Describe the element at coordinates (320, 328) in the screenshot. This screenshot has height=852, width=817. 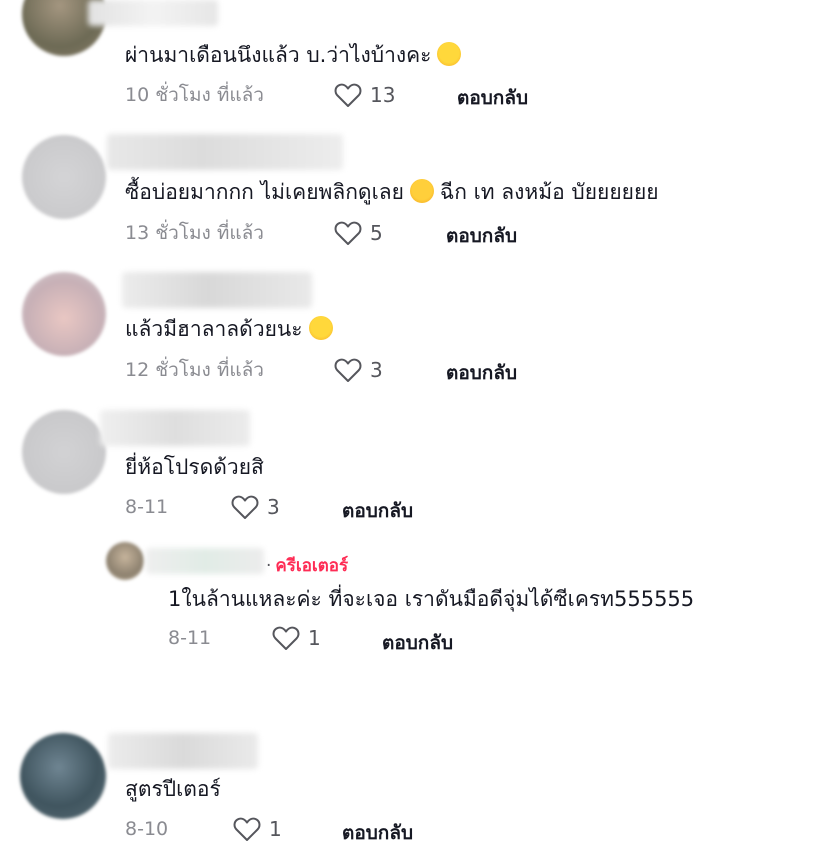
I see `grinning-sweat-emoji` at that location.